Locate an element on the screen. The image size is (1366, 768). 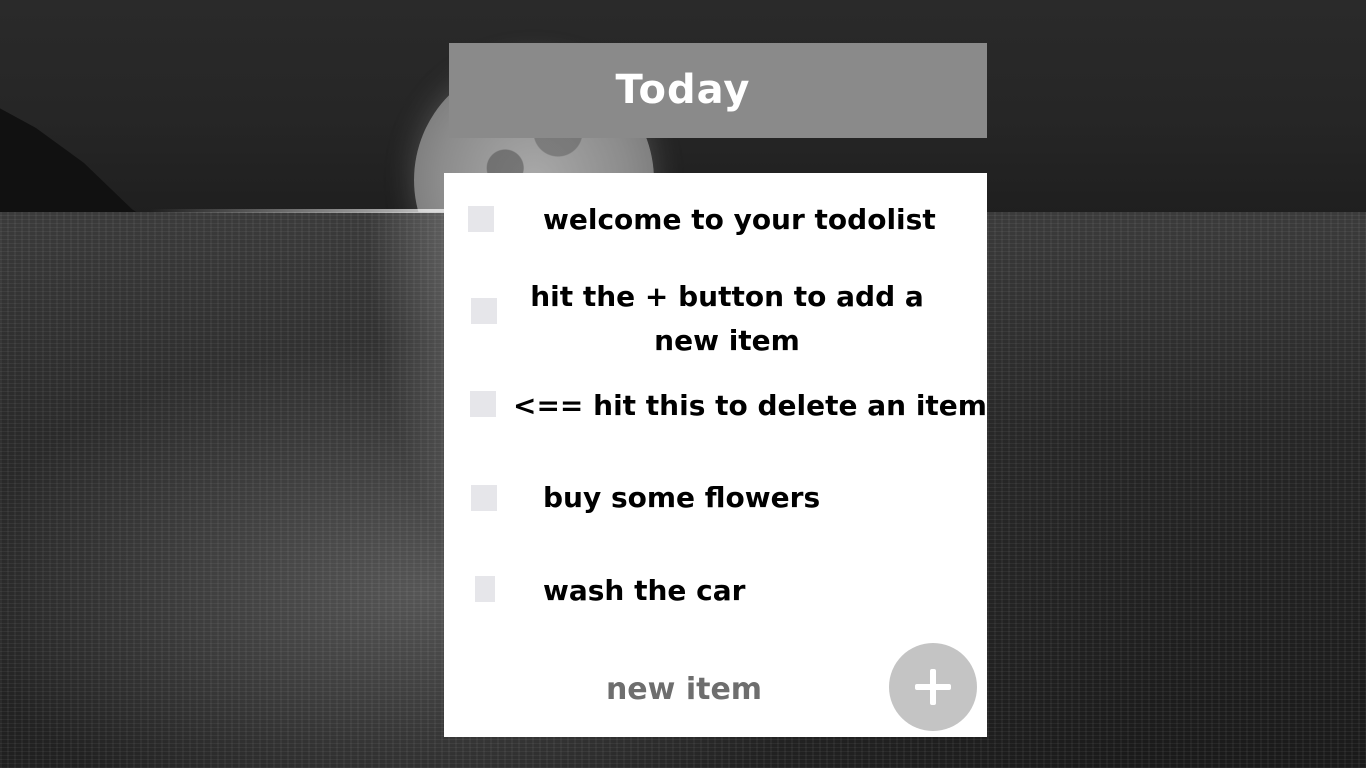
page-title: Today is located at coordinates (683, 90).